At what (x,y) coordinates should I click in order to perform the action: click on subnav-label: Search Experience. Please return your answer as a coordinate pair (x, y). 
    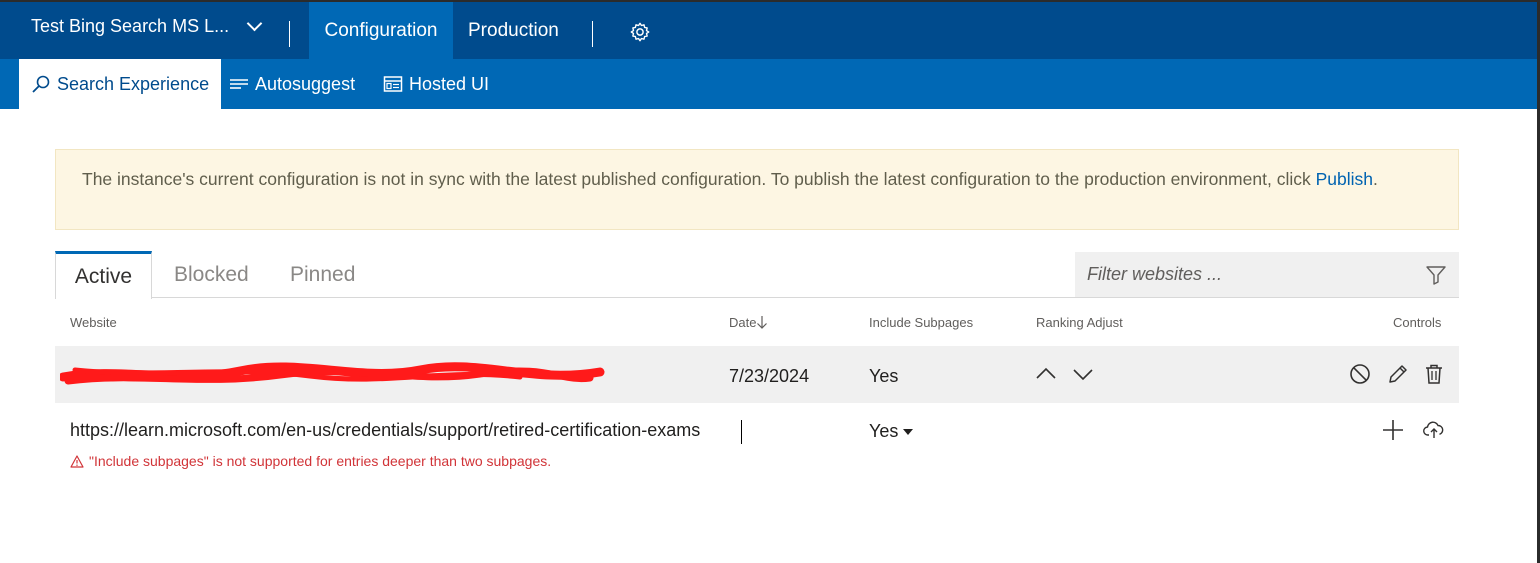
    Looking at the image, I should click on (133, 83).